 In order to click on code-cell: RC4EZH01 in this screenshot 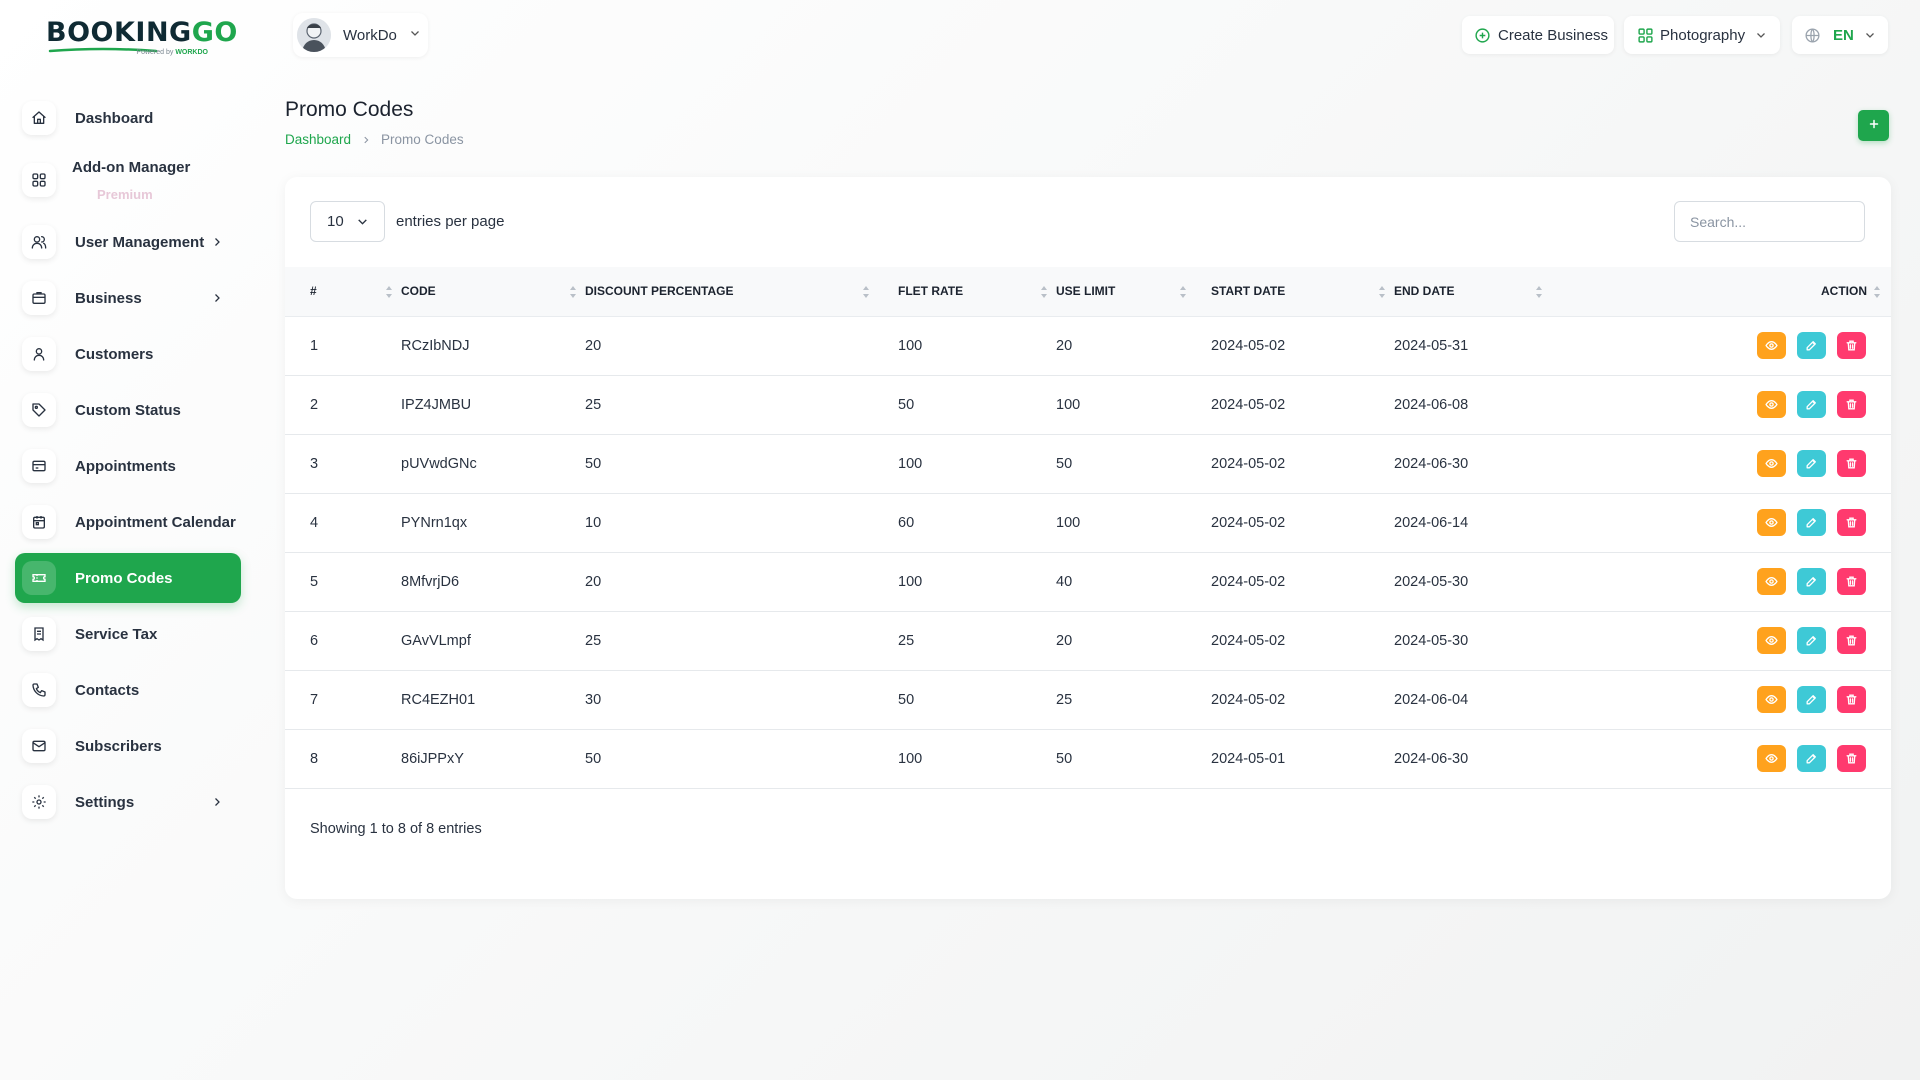, I will do `click(493, 700)`.